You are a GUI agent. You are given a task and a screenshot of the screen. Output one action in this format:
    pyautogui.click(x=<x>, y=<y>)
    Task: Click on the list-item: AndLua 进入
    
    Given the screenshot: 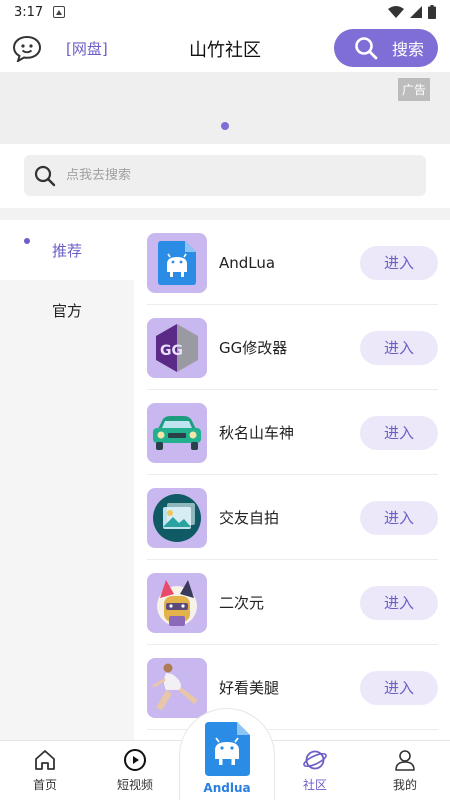 What is the action you would take?
    pyautogui.click(x=292, y=262)
    